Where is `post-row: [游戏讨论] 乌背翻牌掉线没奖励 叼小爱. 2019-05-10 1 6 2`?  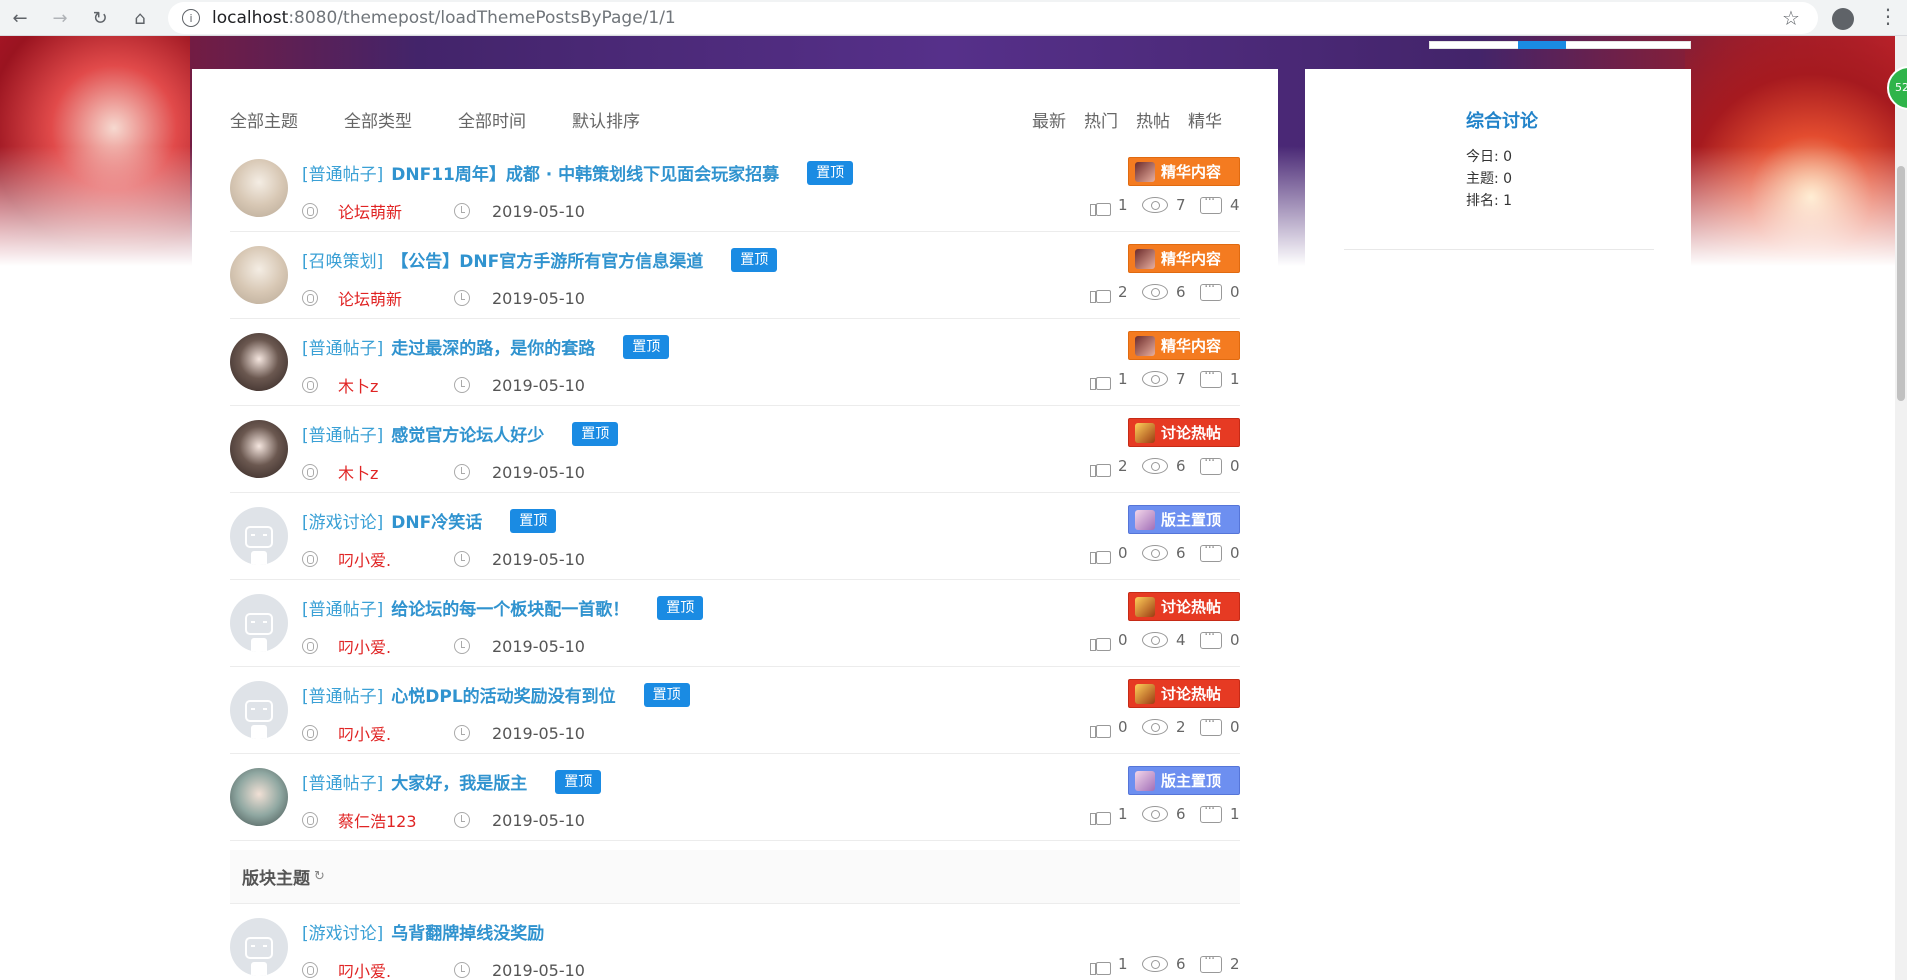
post-row: [游戏讨论] 乌背翻牌掉线没奖励 叼小爱. 2019-05-10 1 6 2 is located at coordinates (735, 942).